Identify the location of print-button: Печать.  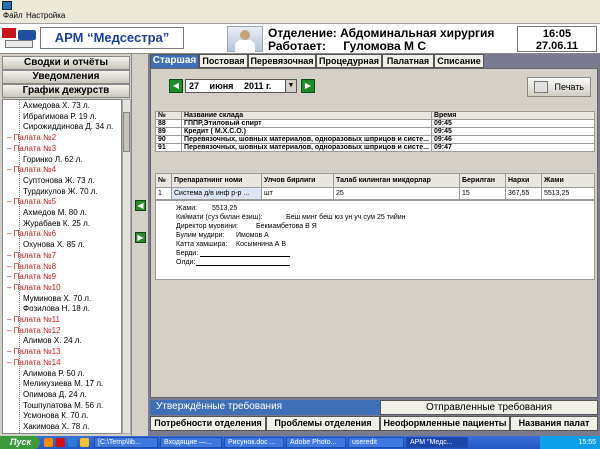
(559, 87).